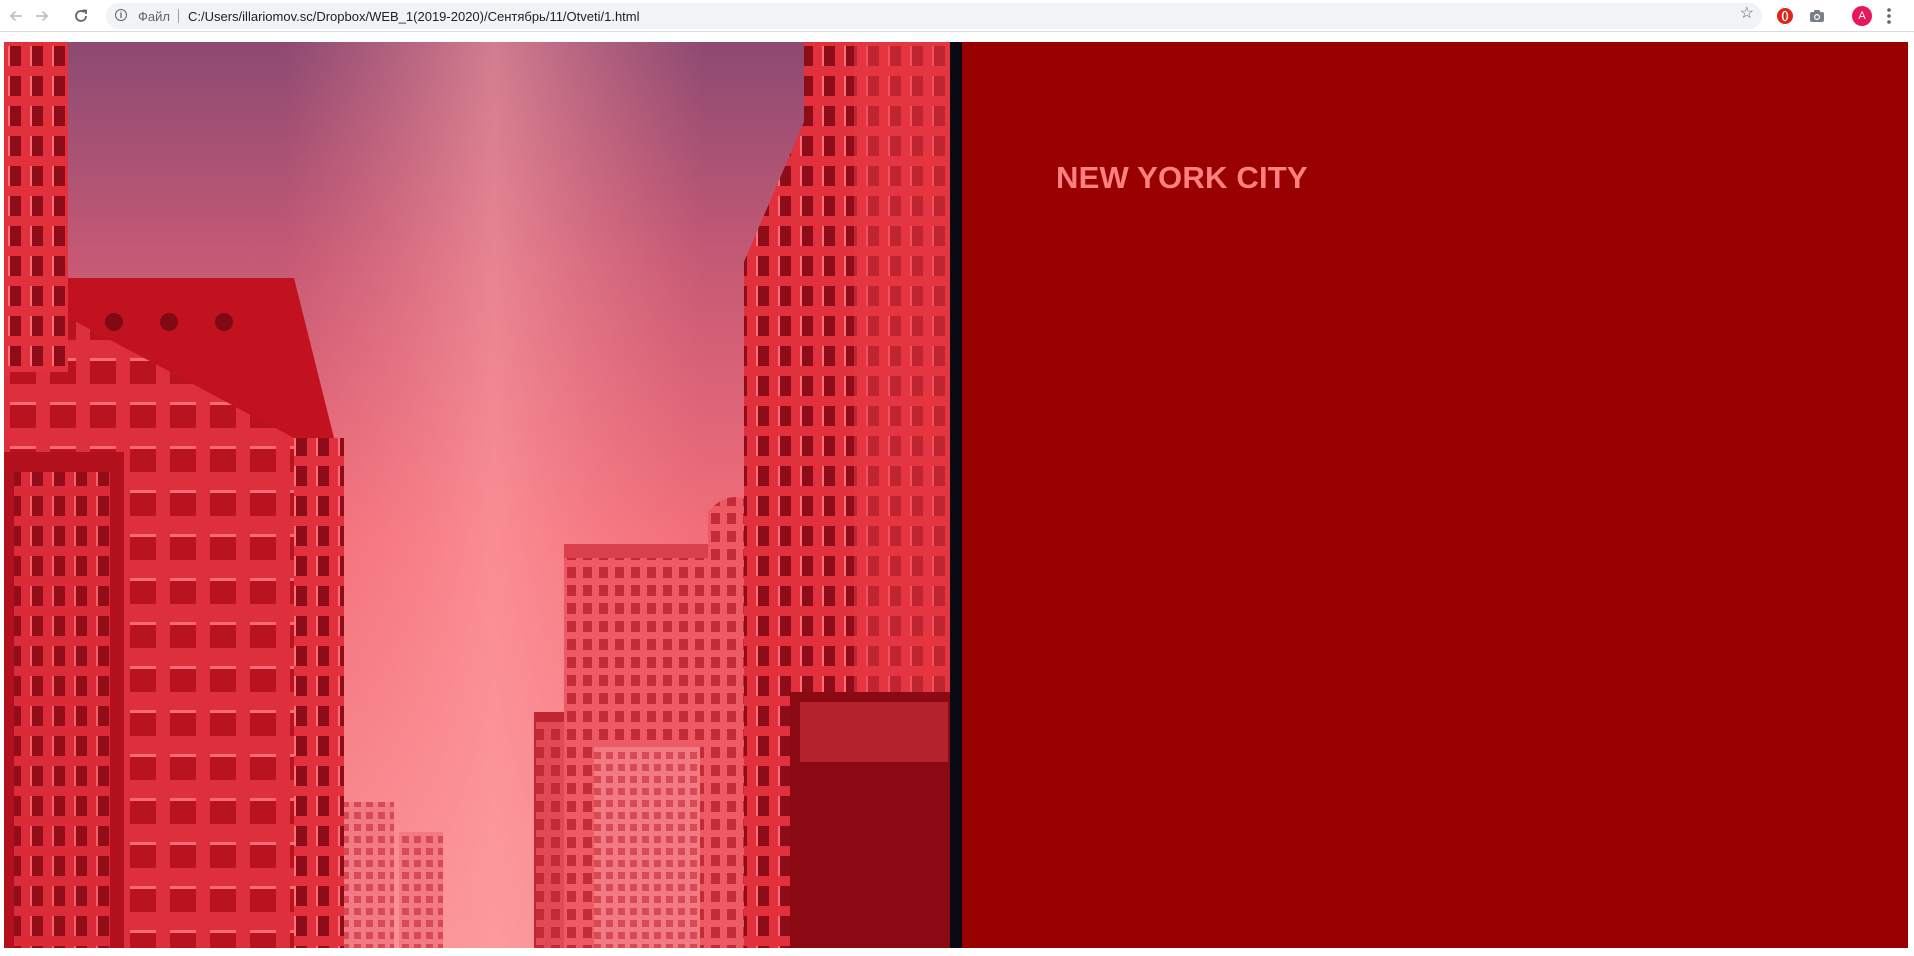 This screenshot has width=1914, height=956. I want to click on arrow-right-icon, so click(42, 16).